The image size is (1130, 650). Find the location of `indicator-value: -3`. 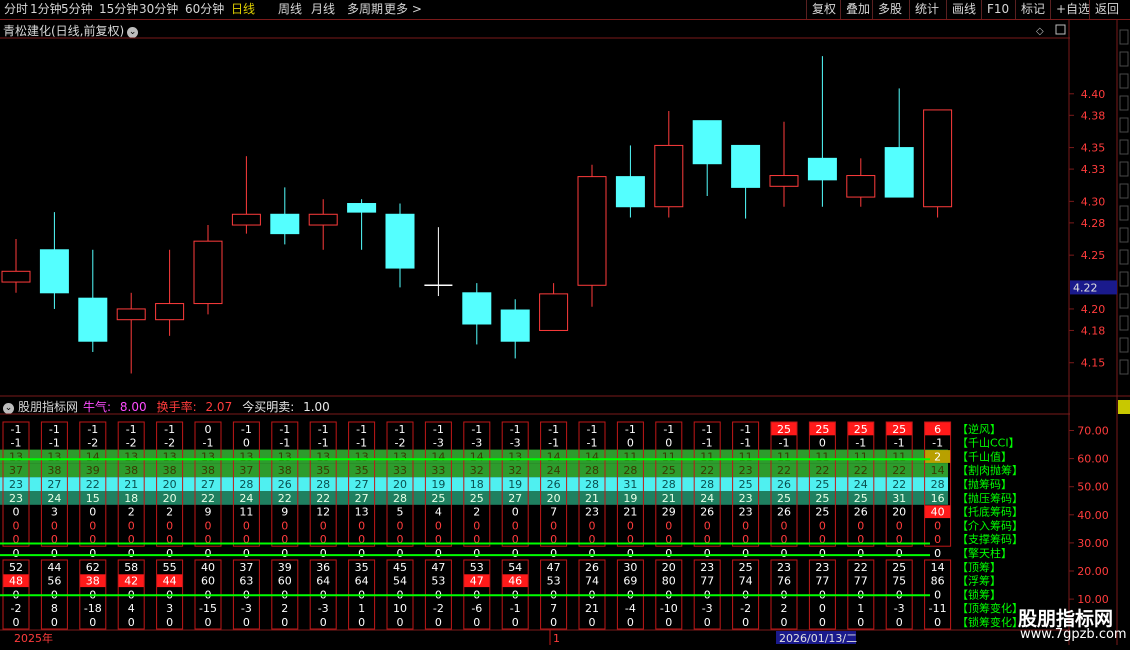

indicator-value: -3 is located at coordinates (323, 608).